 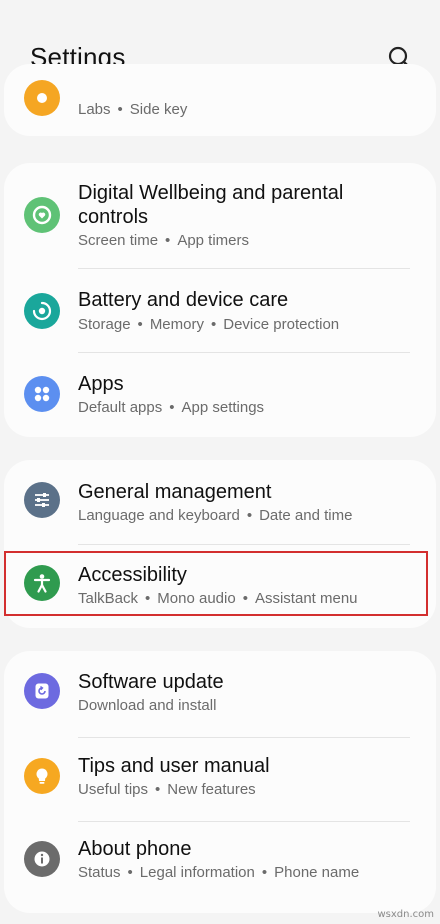 I want to click on settings-item-subtitle: Useful tips • New features, so click(x=167, y=789).